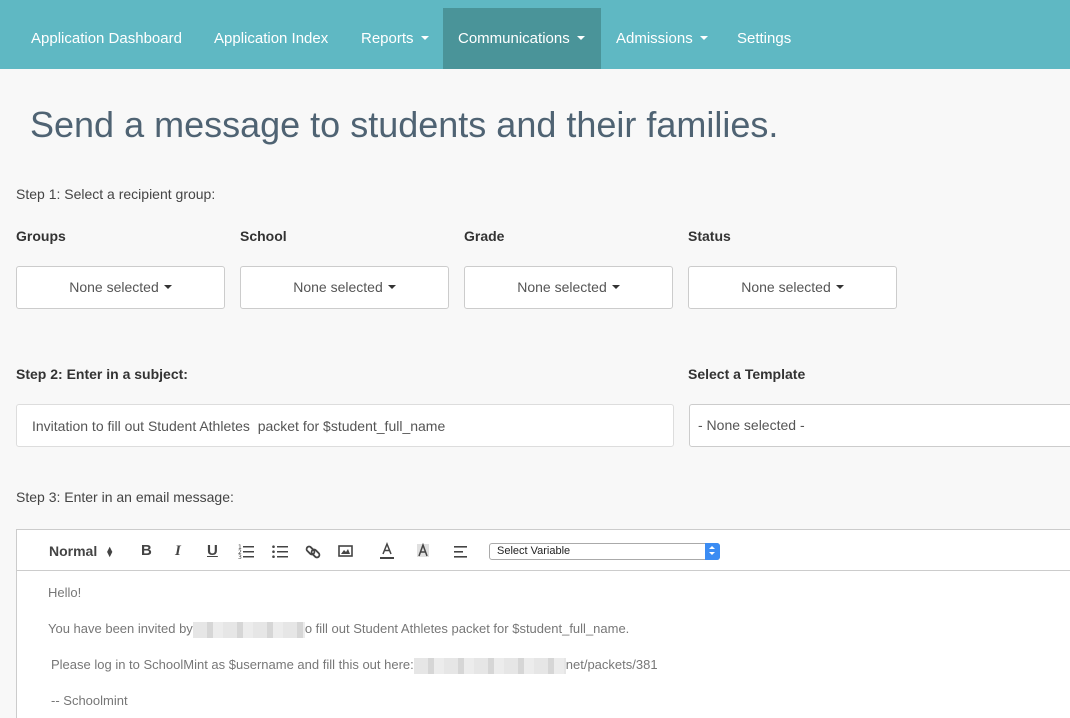 Image resolution: width=1070 pixels, height=718 pixels. I want to click on grade-label: Grade, so click(484, 236).